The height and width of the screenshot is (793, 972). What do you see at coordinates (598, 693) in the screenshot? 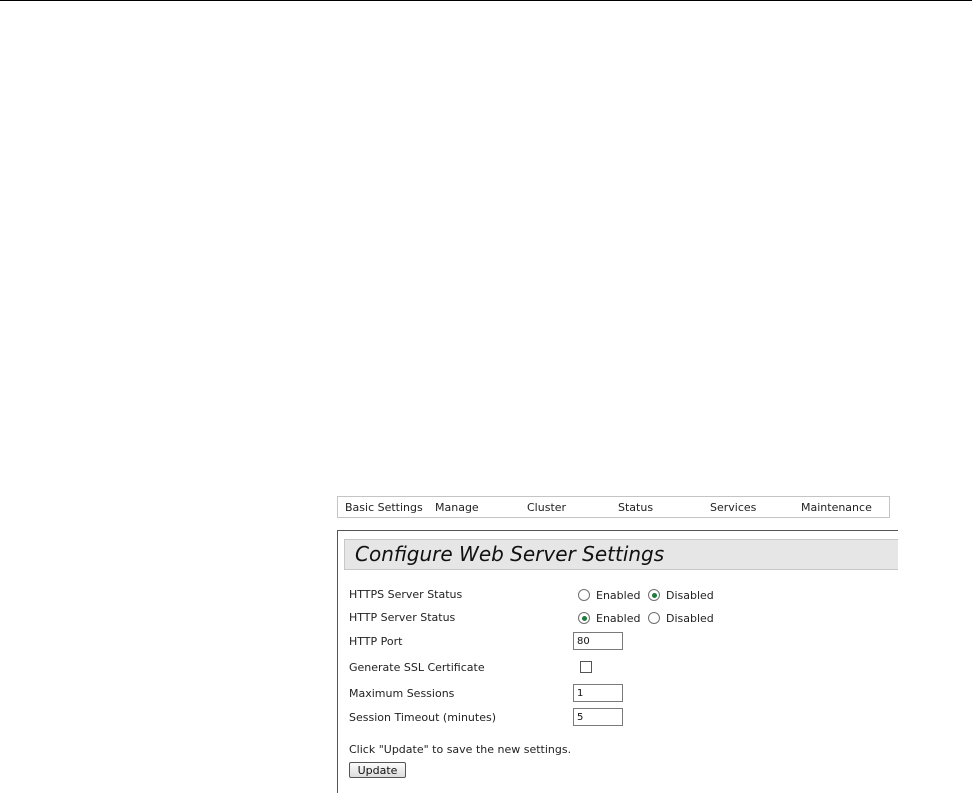
I see `max-sessions-input` at bounding box center [598, 693].